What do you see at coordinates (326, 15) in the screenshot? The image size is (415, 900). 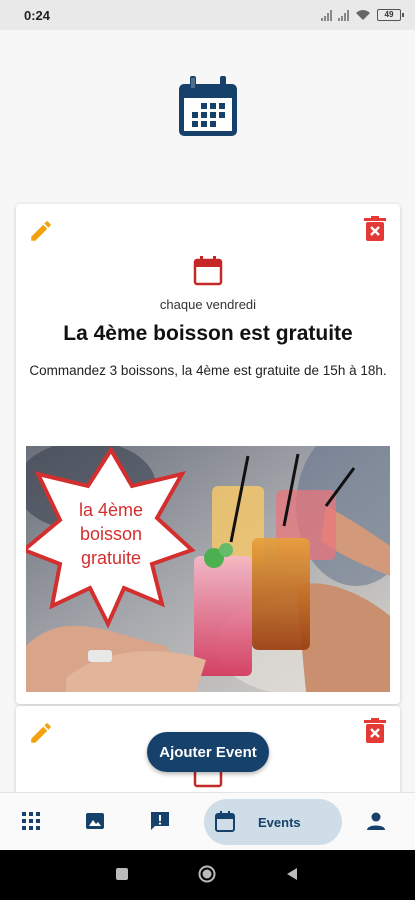 I see `signal-icon` at bounding box center [326, 15].